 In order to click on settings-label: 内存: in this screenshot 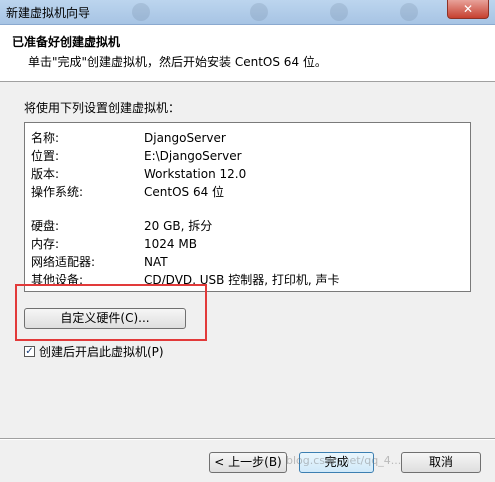, I will do `click(45, 244)`.